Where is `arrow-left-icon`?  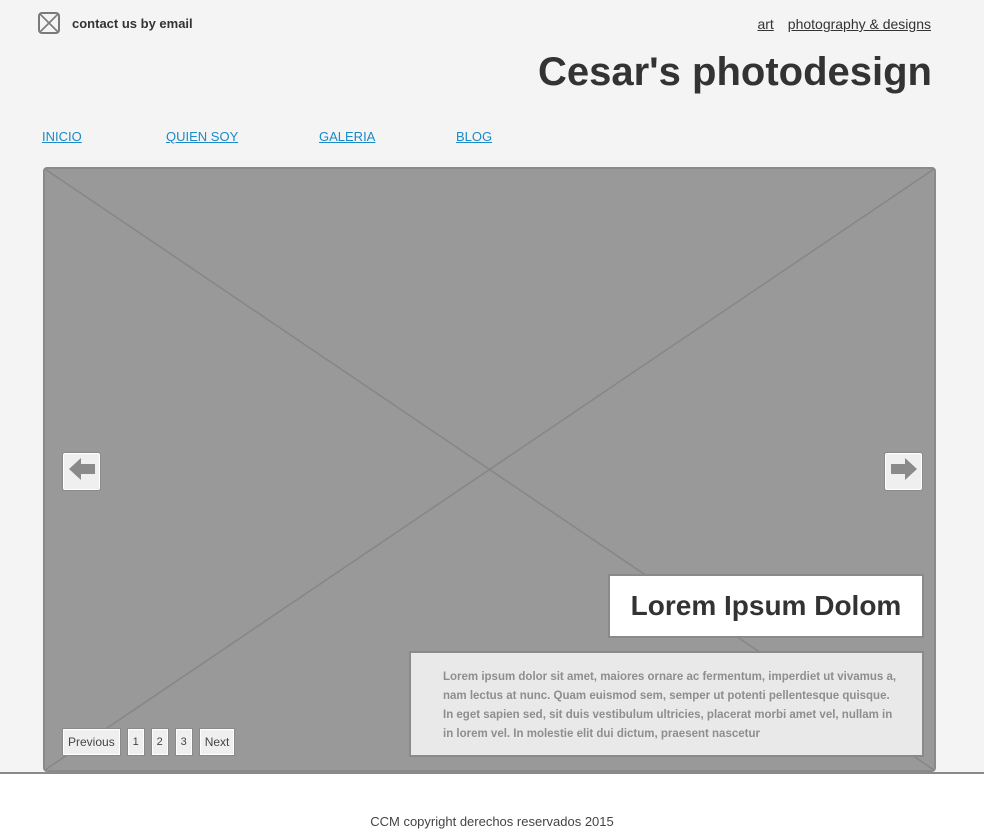 arrow-left-icon is located at coordinates (82, 471).